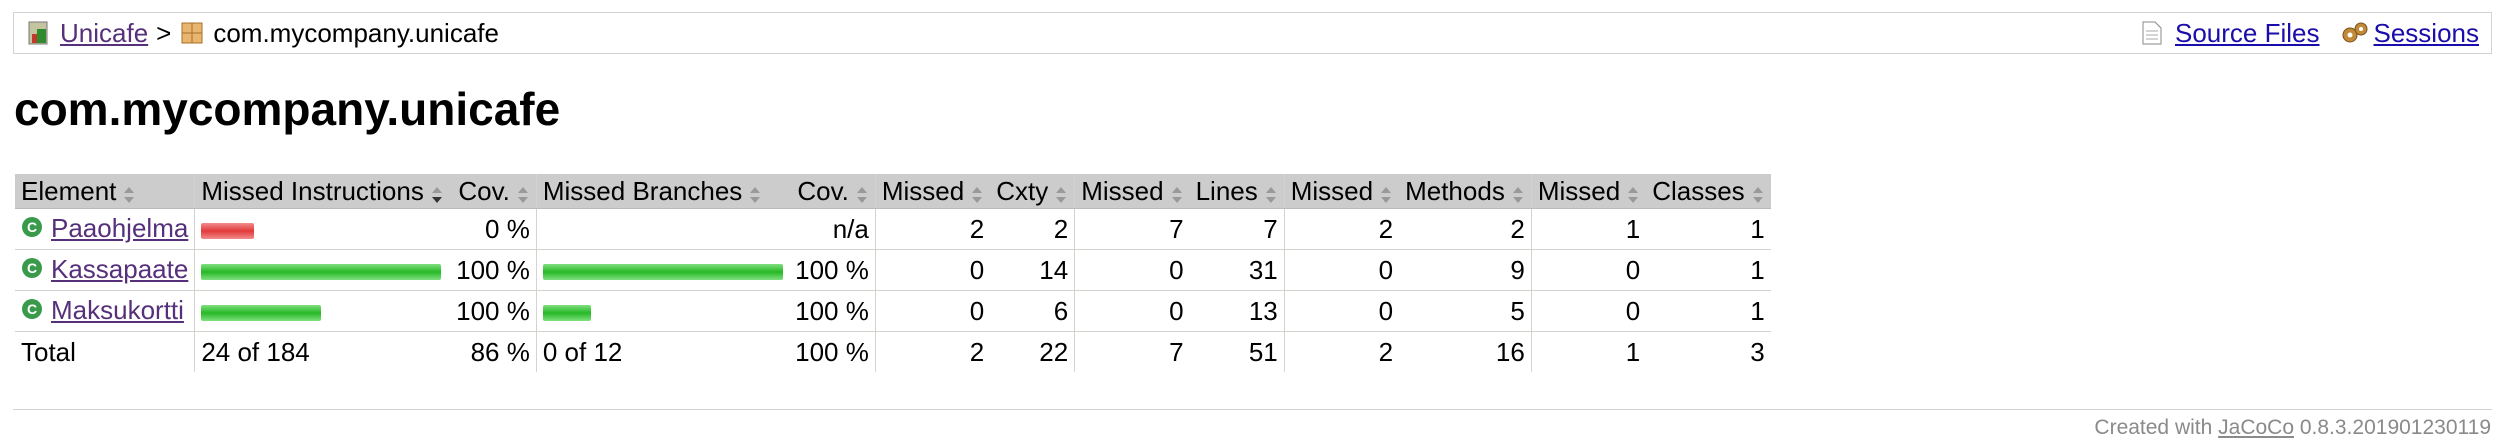 This screenshot has height=444, width=2504. I want to click on package-icon, so click(192, 33).